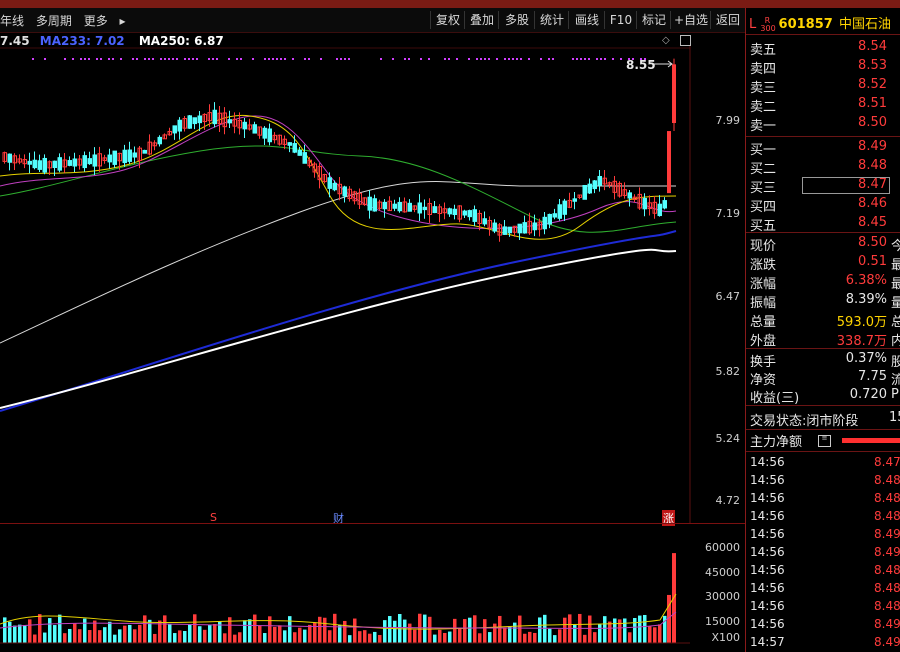  I want to click on period-year-tab: 年线, so click(12, 21).